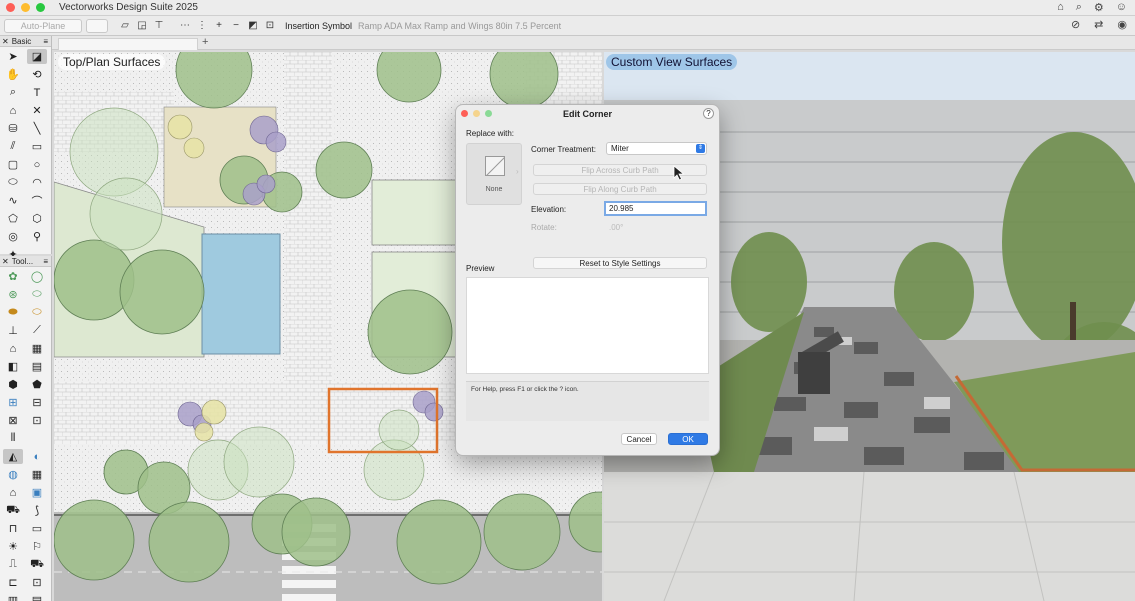  What do you see at coordinates (37, 510) in the screenshot?
I see `path-tool-icon: ⟆` at bounding box center [37, 510].